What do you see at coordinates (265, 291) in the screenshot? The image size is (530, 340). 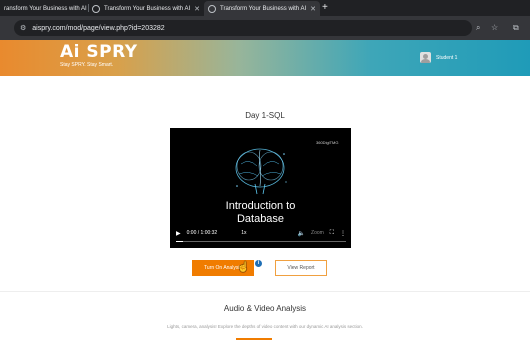 I see `section-divider` at bounding box center [265, 291].